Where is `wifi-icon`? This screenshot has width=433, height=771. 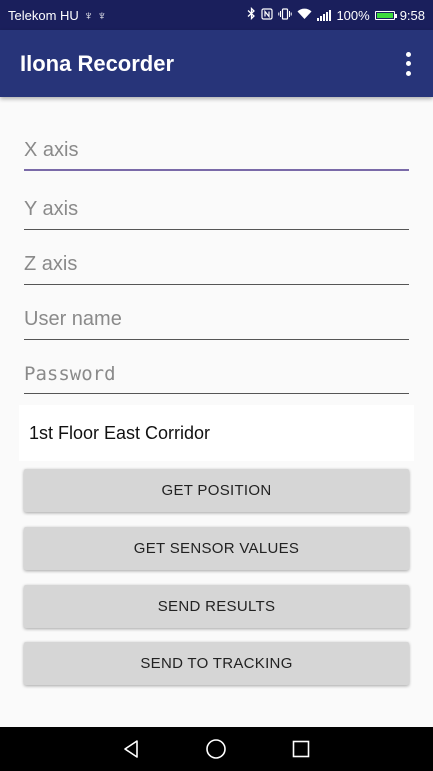
wifi-icon is located at coordinates (304, 15).